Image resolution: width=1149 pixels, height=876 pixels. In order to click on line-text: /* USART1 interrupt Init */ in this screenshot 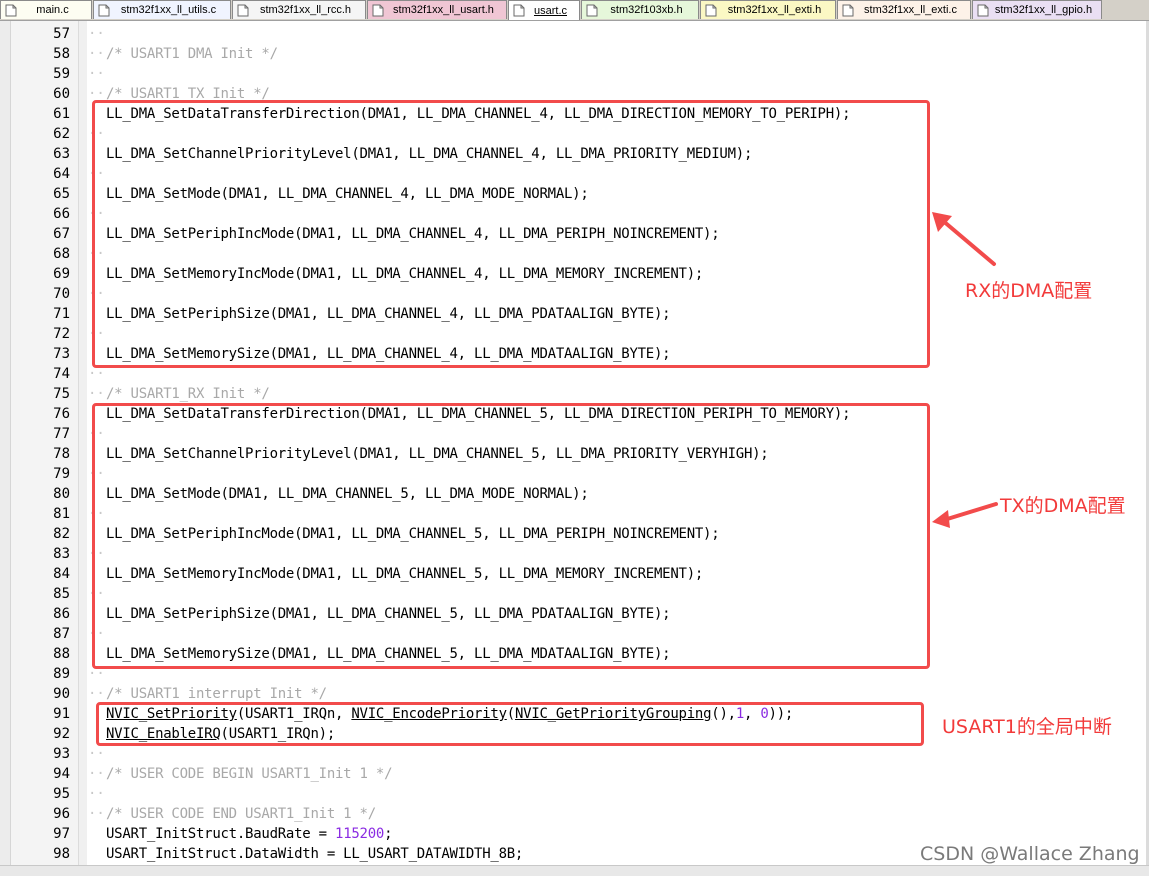, I will do `click(216, 694)`.